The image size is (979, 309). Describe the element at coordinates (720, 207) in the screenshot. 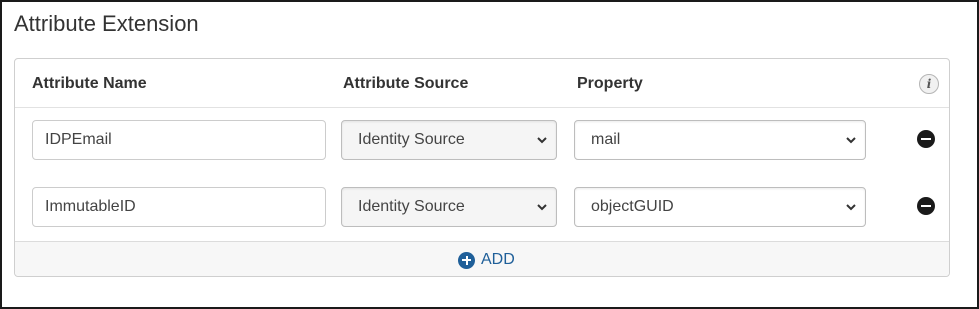

I see `property-select: objectGUID` at that location.